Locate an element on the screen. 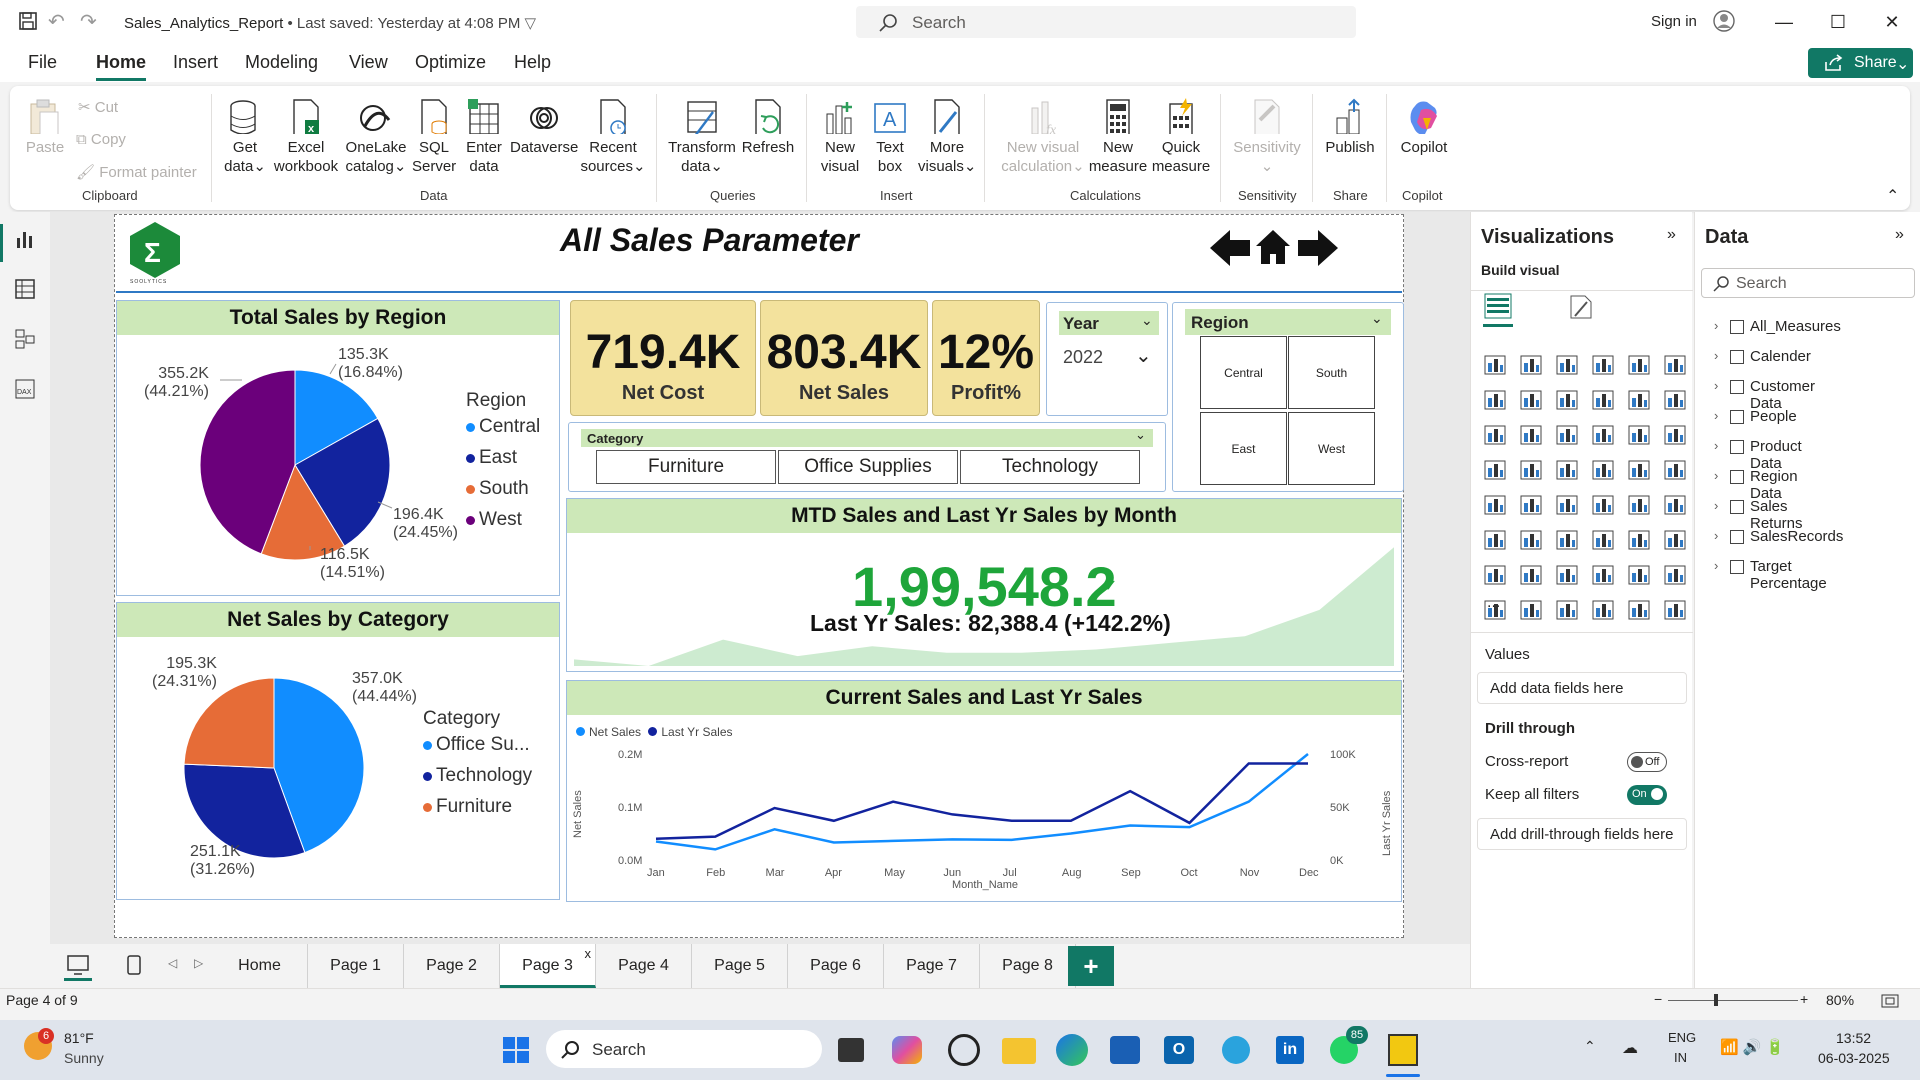 The width and height of the screenshot is (1920, 1080). legend-item: West is located at coordinates (494, 520).